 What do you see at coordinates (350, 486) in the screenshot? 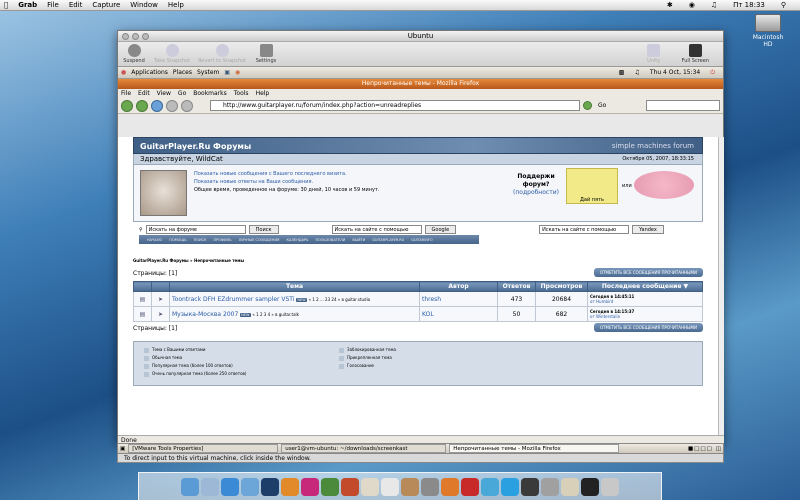
I see `fireworks-icon` at bounding box center [350, 486].